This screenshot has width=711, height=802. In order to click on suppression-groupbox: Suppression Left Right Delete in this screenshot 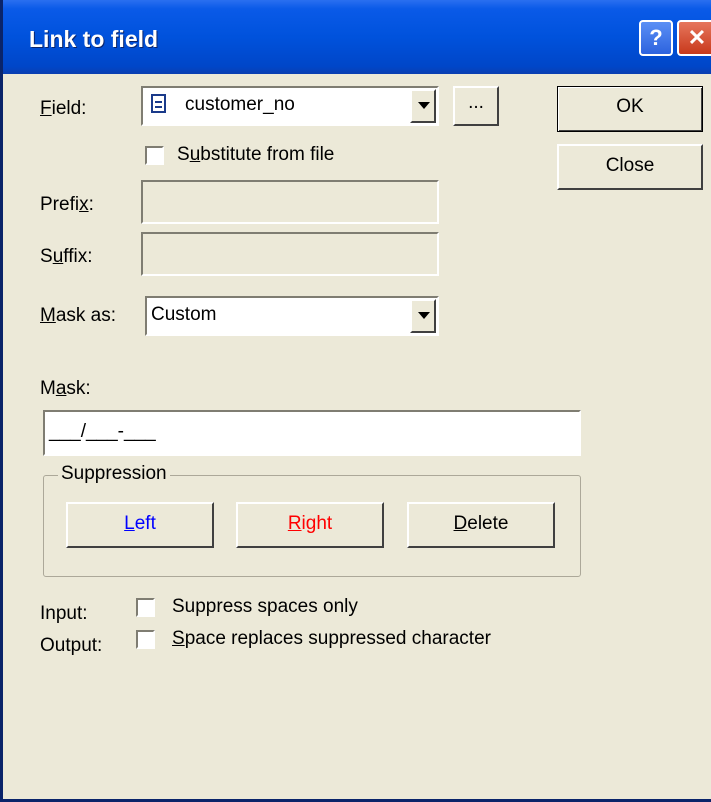, I will do `click(312, 520)`.